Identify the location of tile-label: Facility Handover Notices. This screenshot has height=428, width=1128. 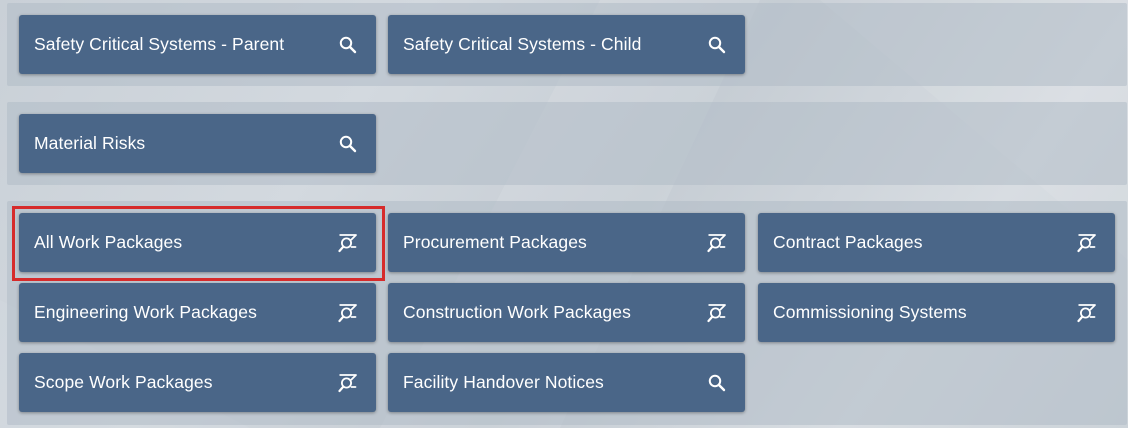
(503, 382).